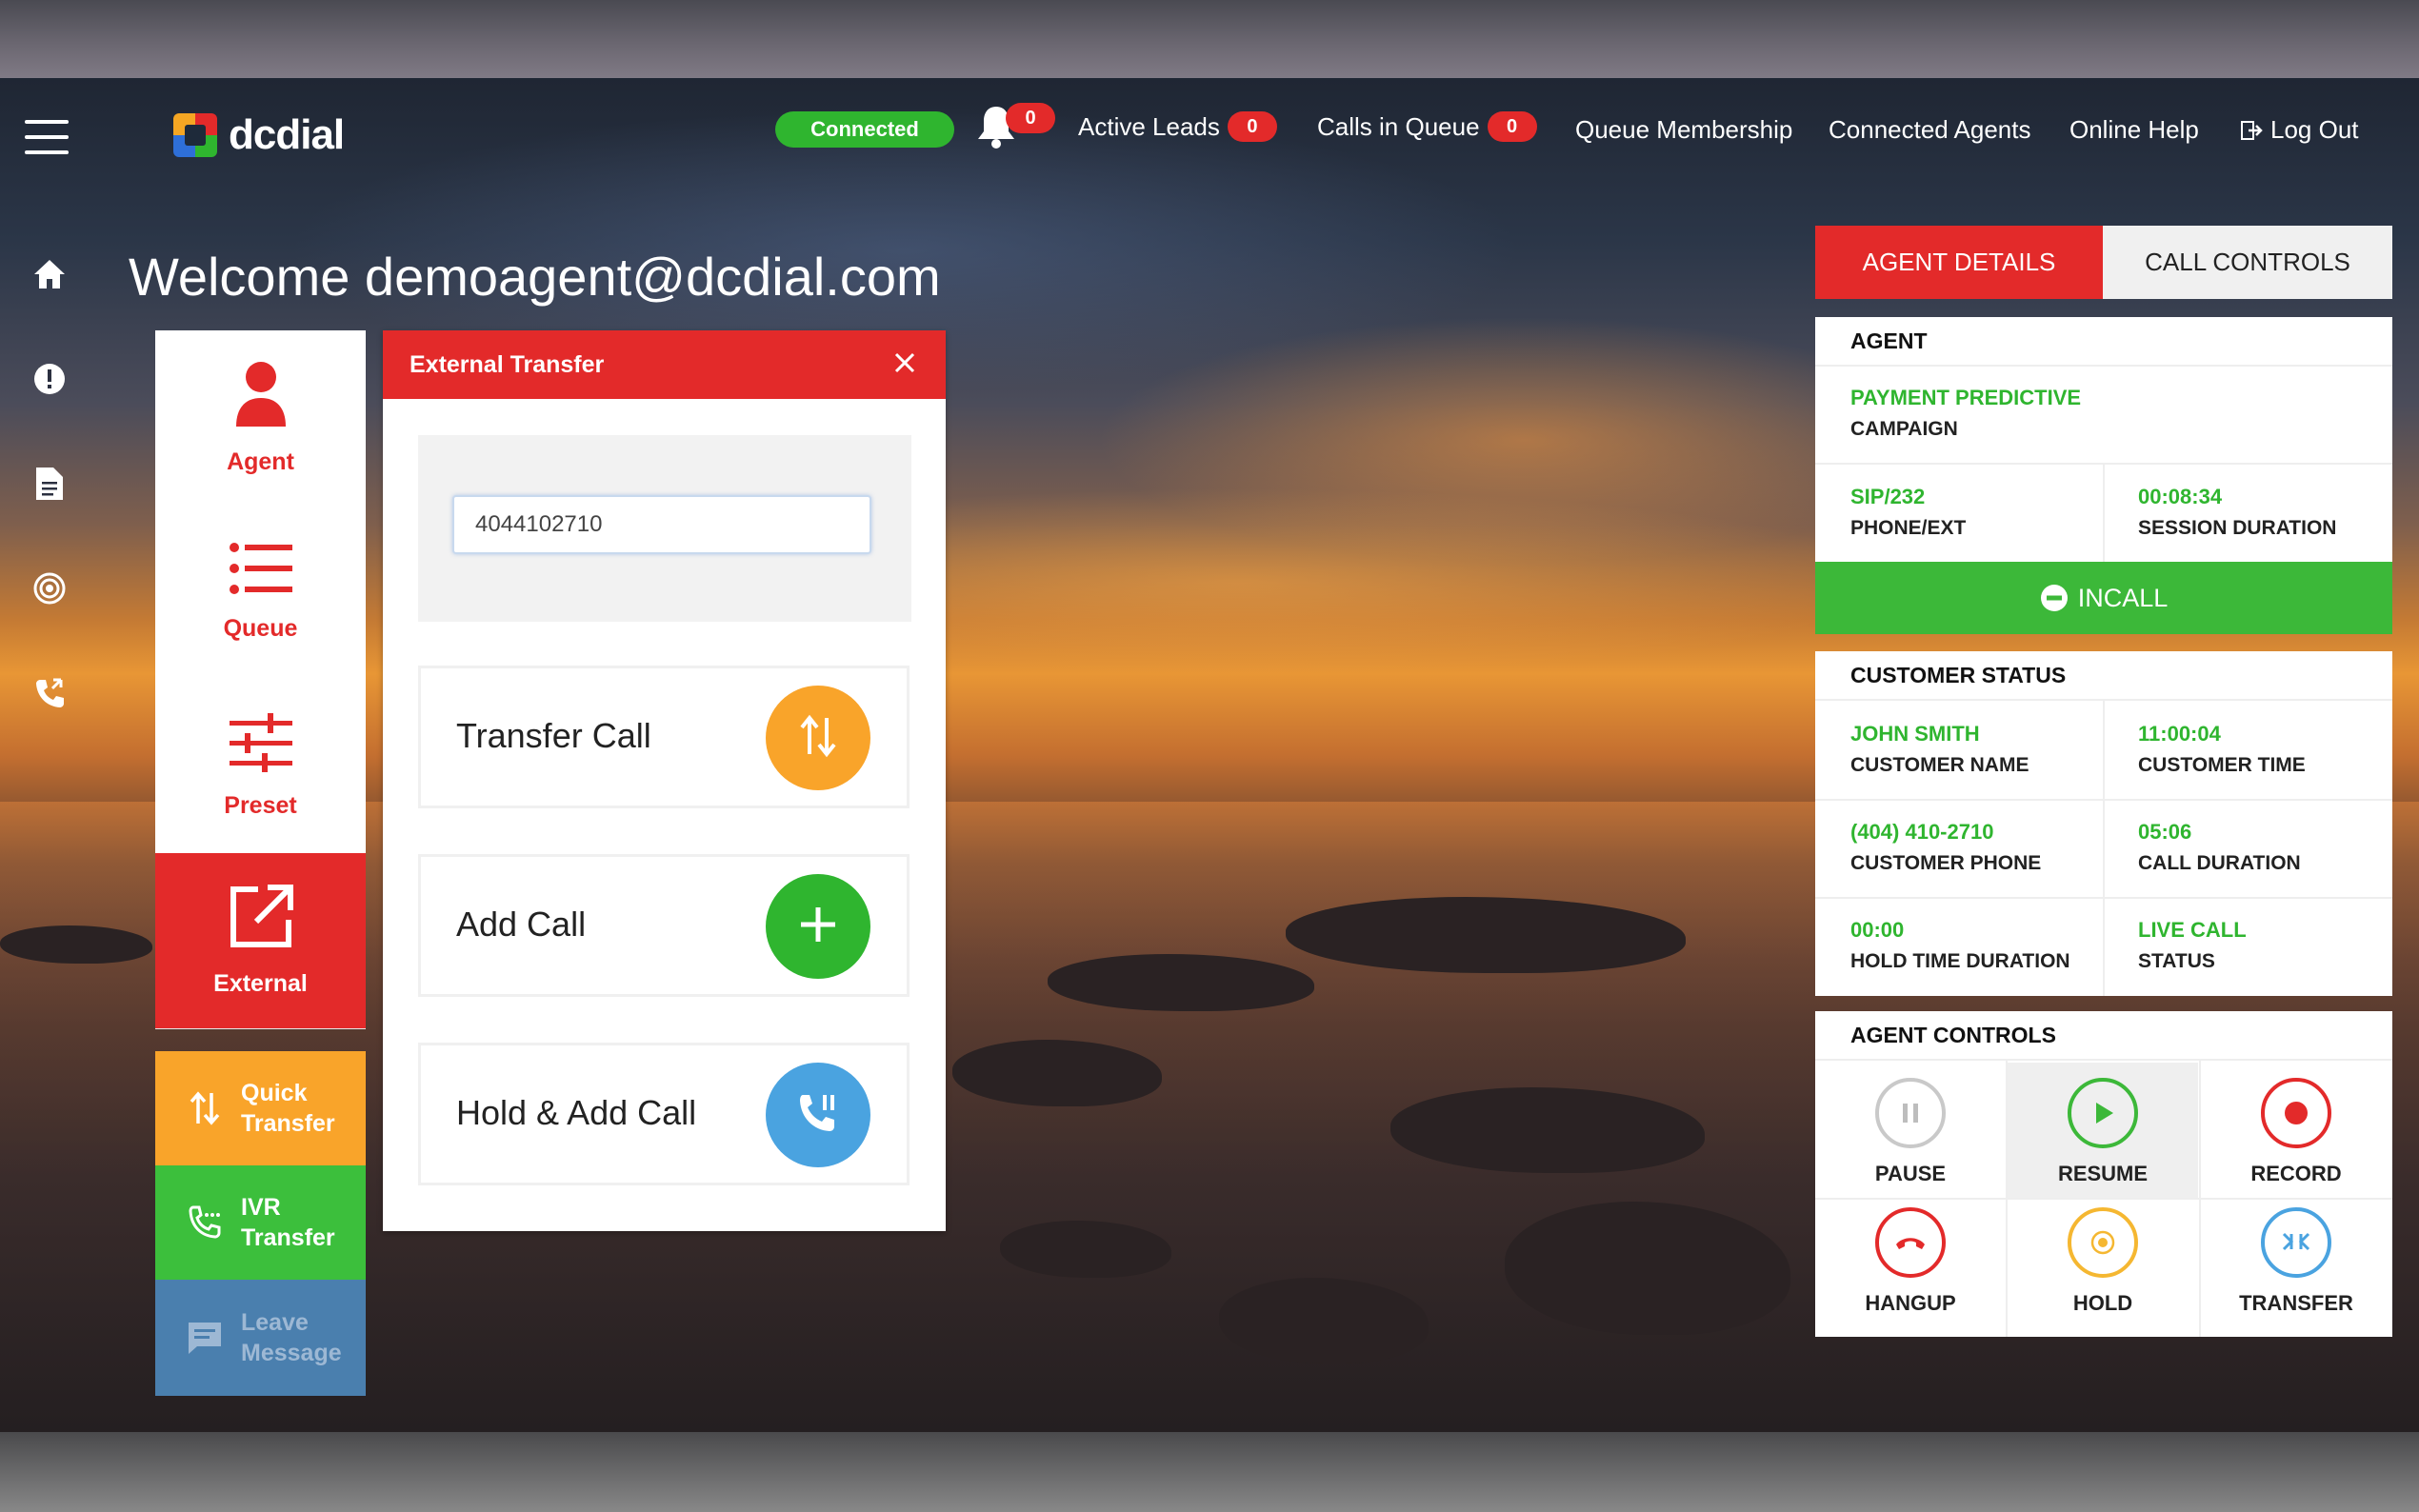  I want to click on call-duration-cell: 05:06 CALL DURATION, so click(2247, 847).